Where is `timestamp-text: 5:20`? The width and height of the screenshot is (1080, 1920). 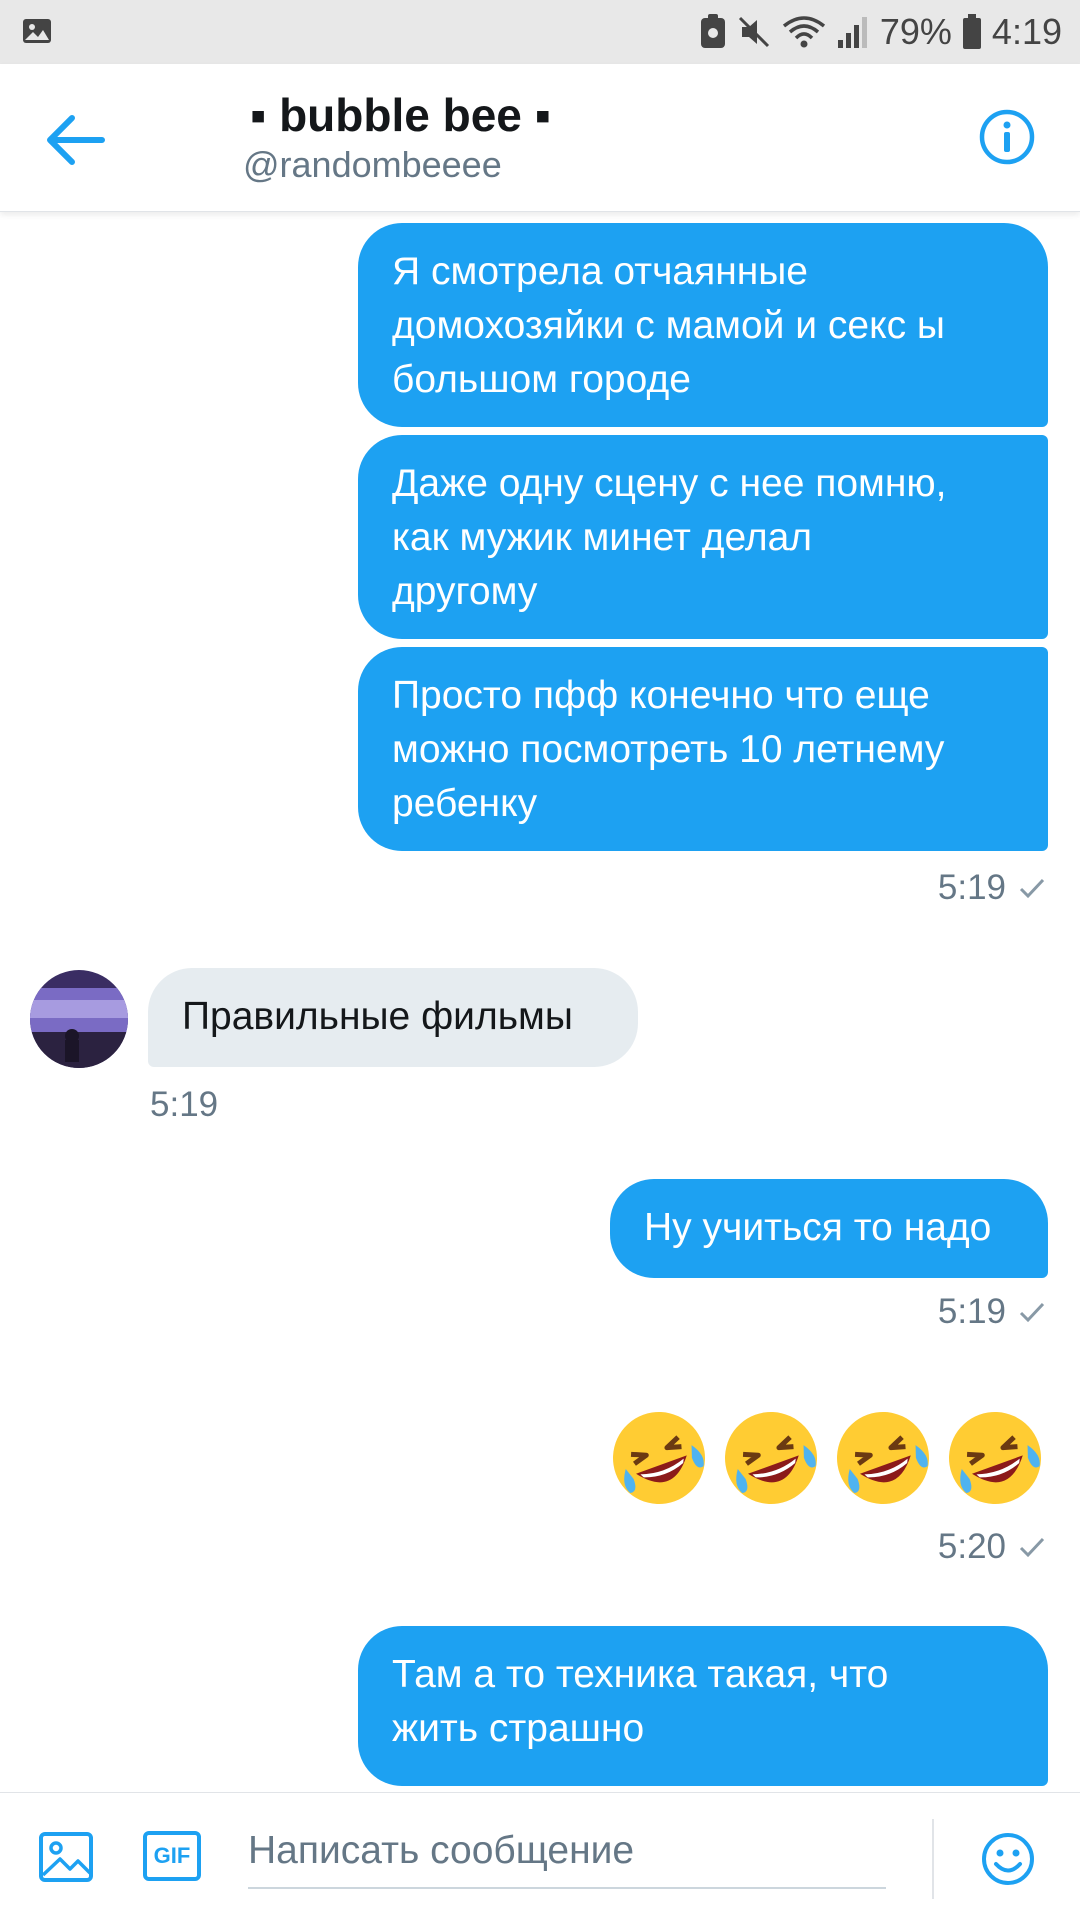 timestamp-text: 5:20 is located at coordinates (971, 1546).